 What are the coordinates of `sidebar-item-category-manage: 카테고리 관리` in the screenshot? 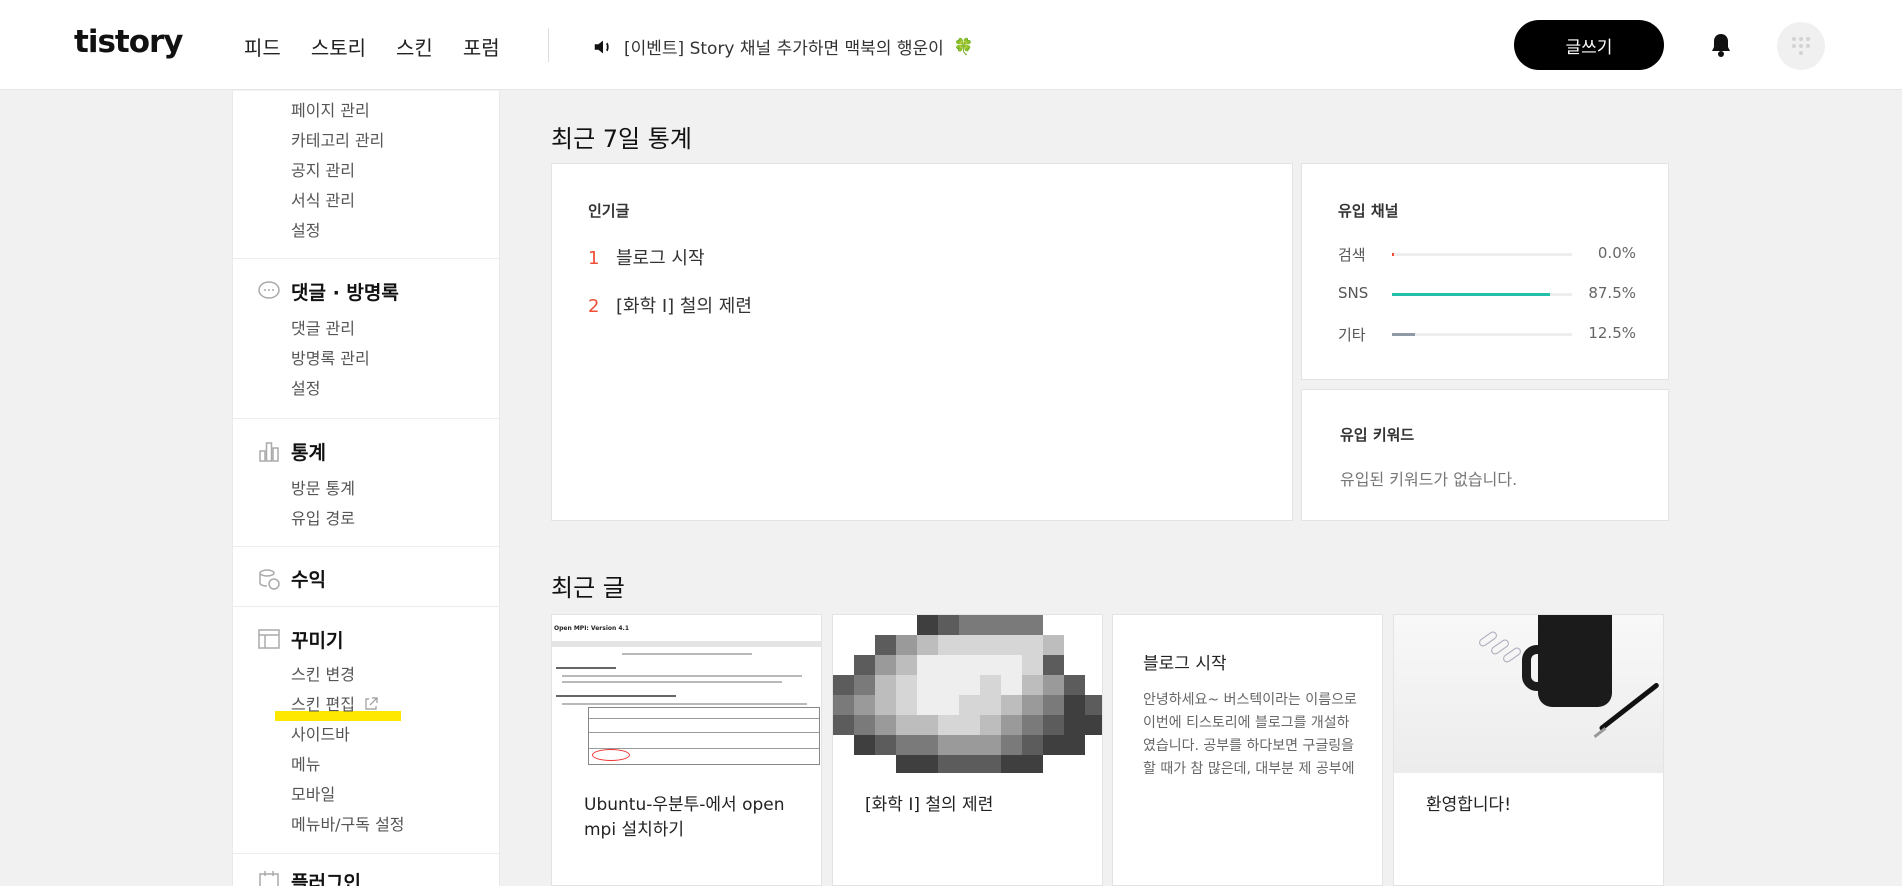 It's located at (337, 139).